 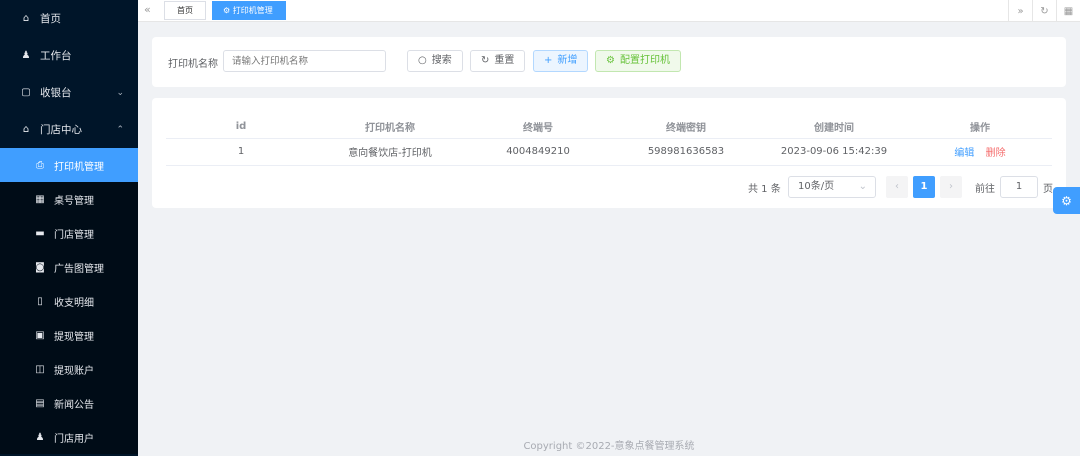 I want to click on col-actions: 操作, so click(x=980, y=127).